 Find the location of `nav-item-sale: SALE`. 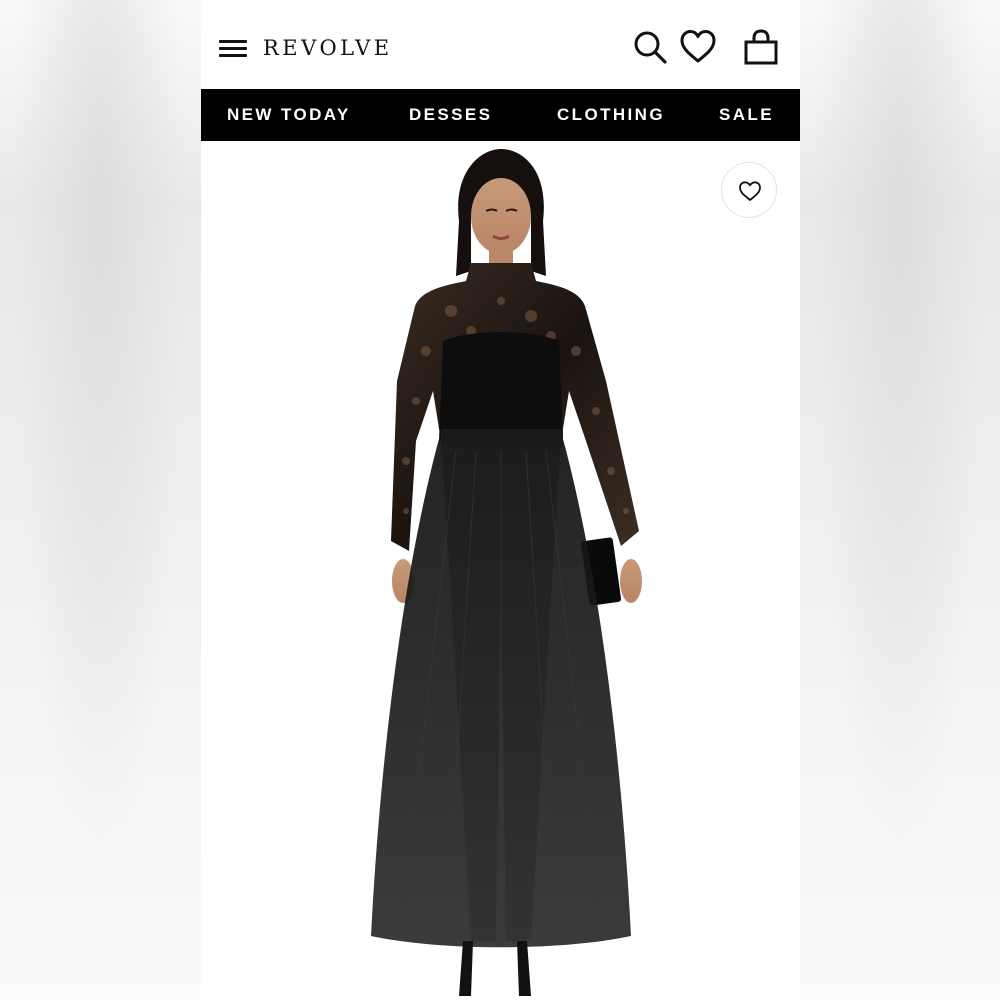

nav-item-sale: SALE is located at coordinates (746, 115).